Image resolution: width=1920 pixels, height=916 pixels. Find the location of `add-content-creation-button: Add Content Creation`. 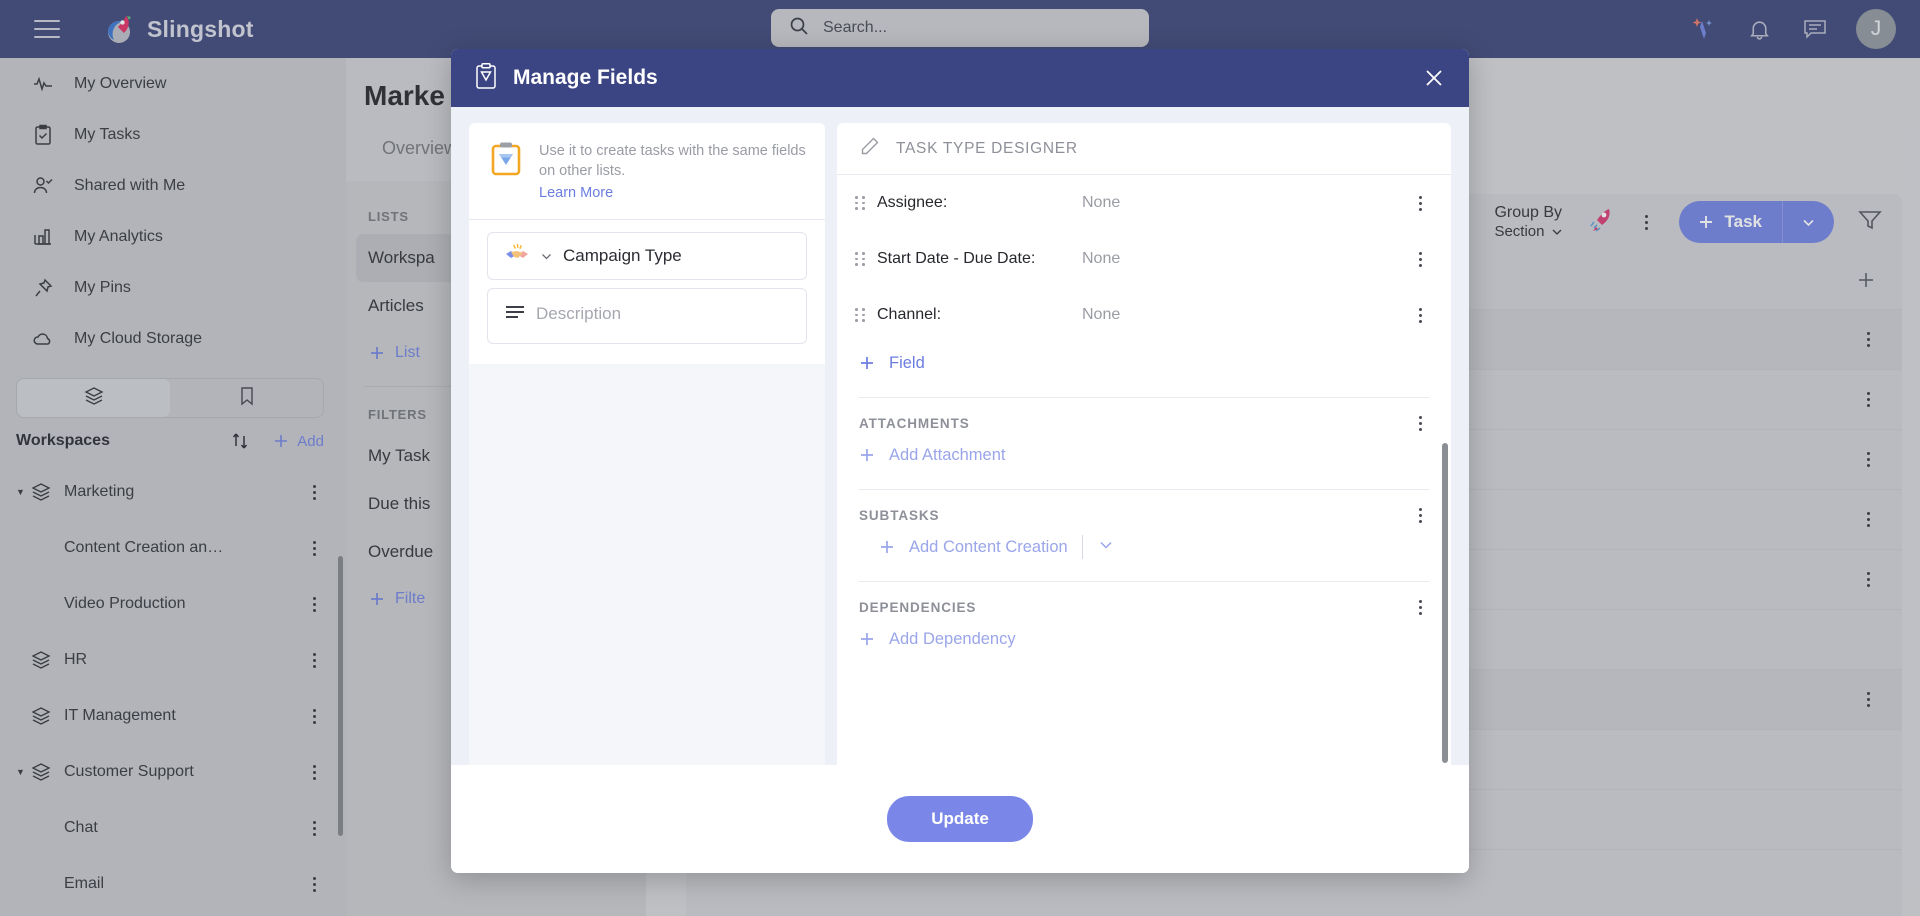

add-content-creation-button: Add Content Creation is located at coordinates (962, 547).